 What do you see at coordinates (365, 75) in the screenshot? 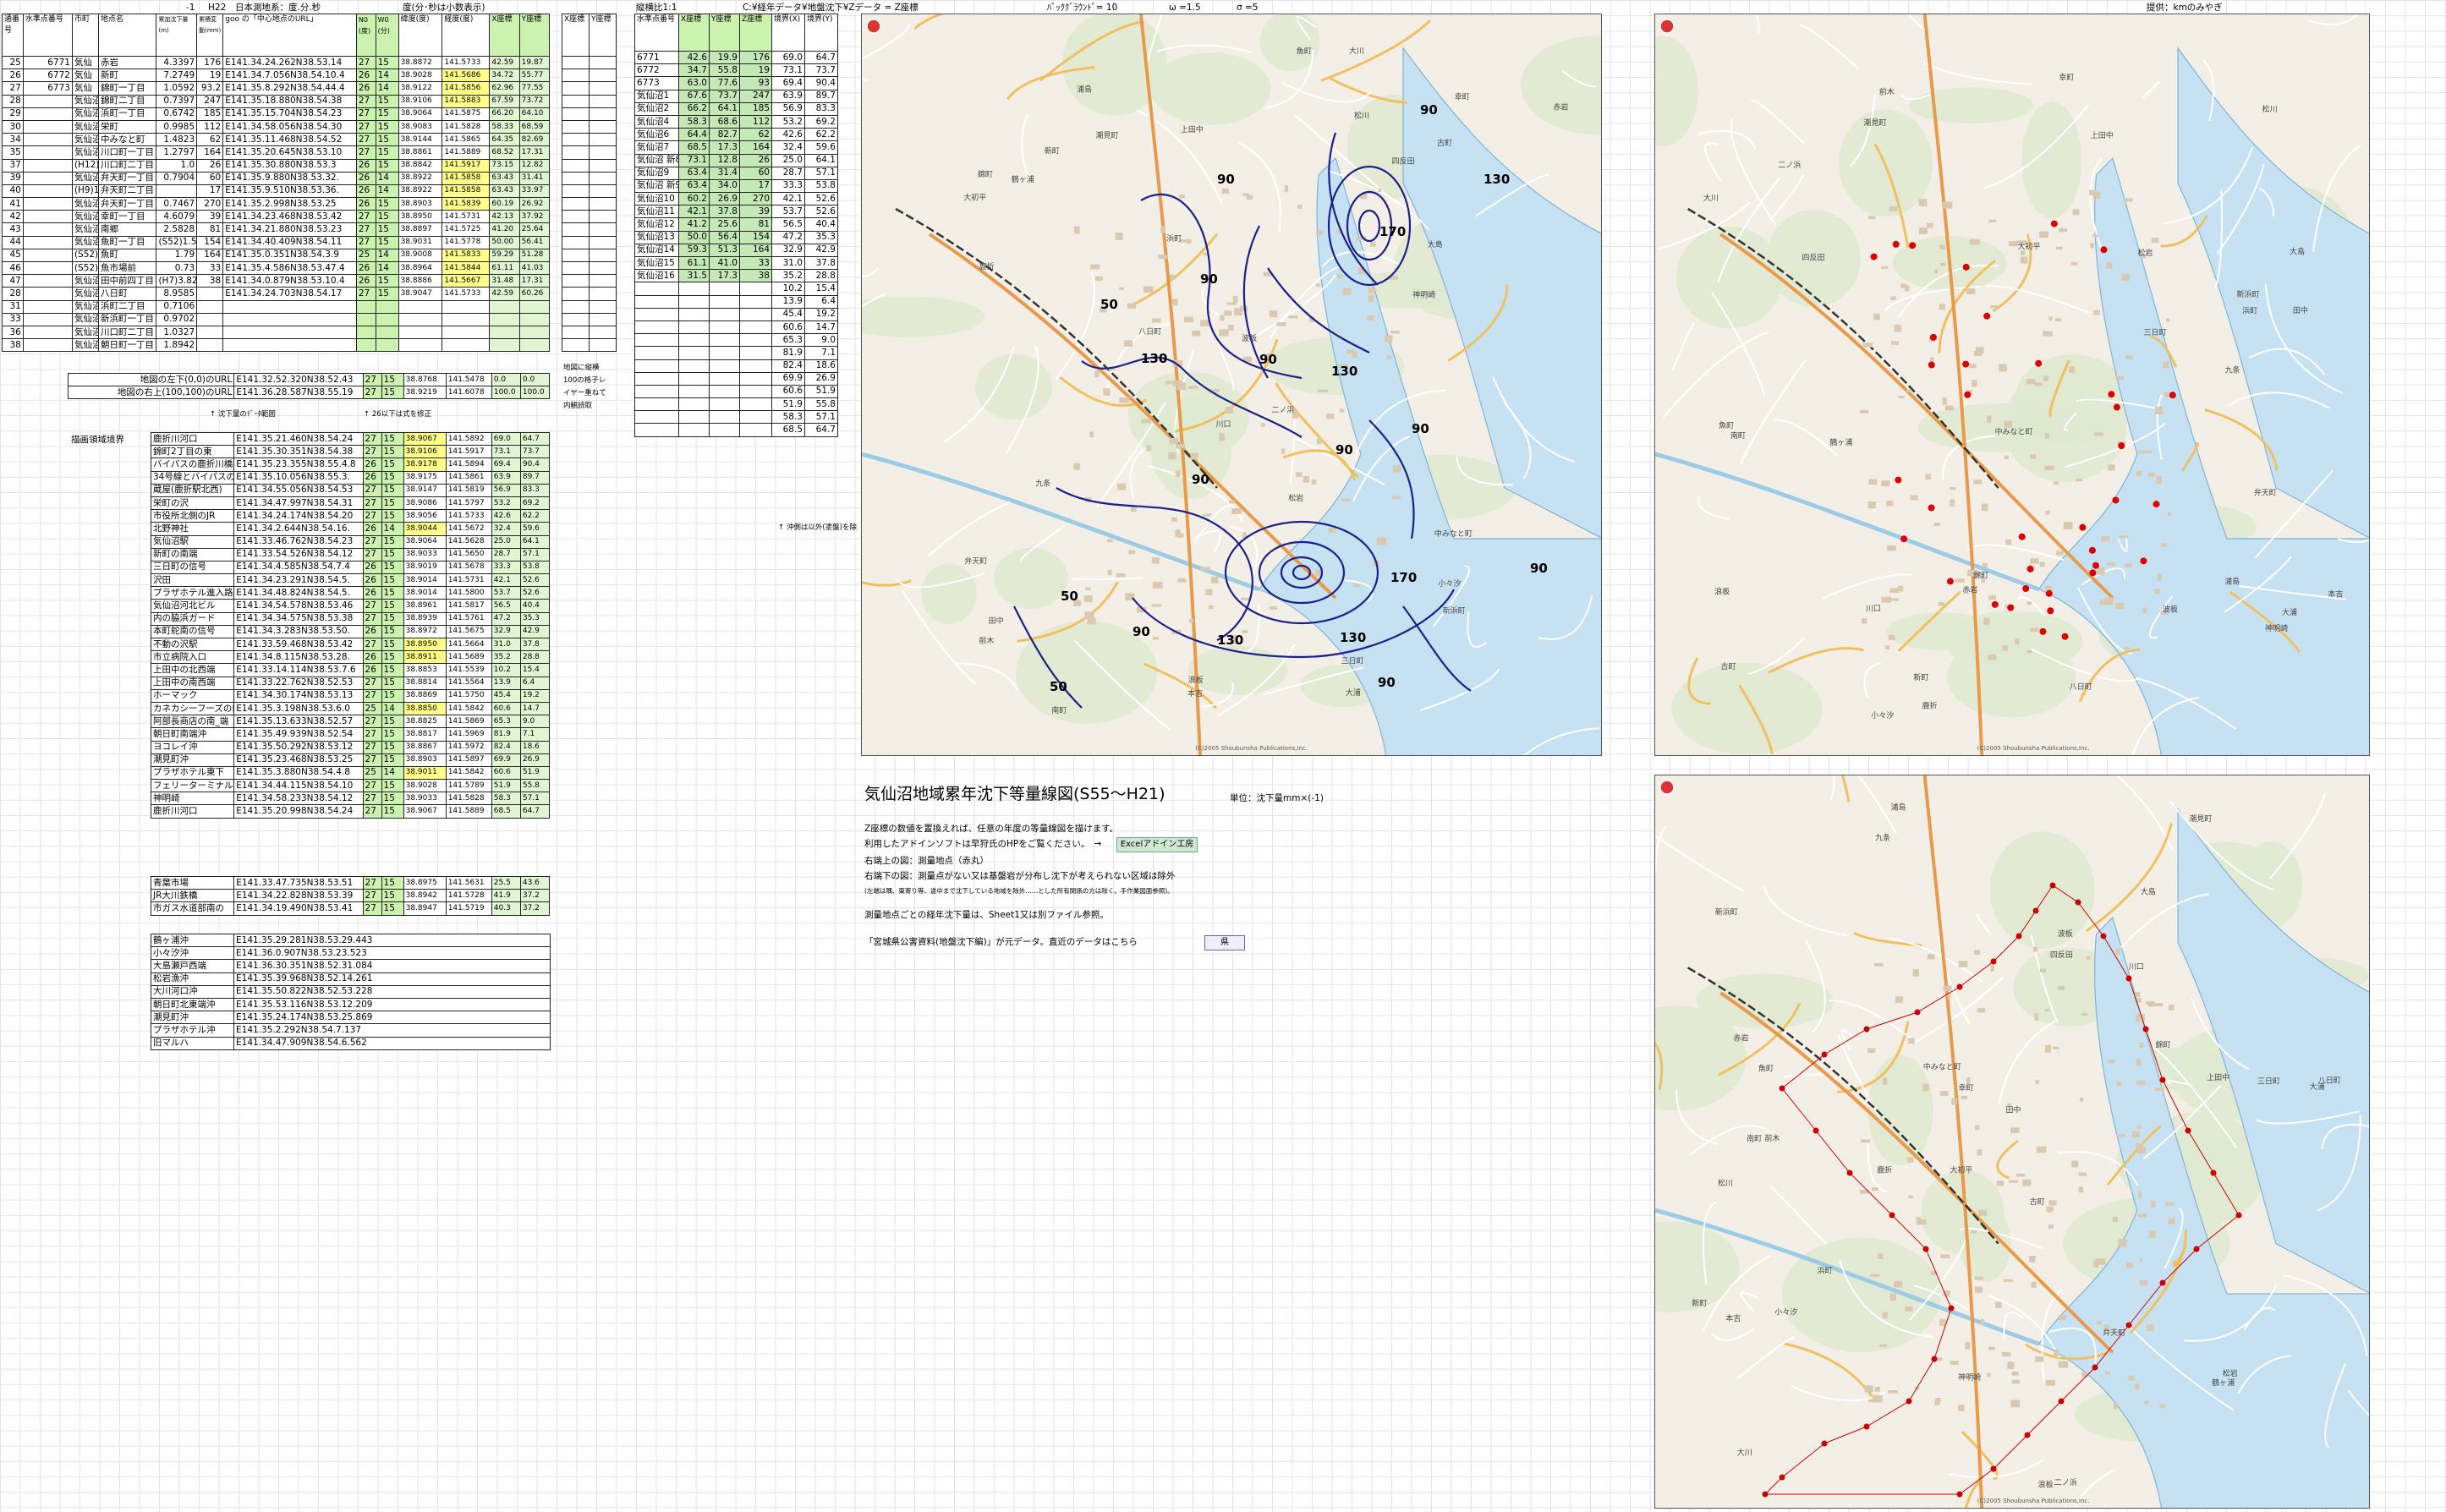
I see `table-cell: 26` at bounding box center [365, 75].